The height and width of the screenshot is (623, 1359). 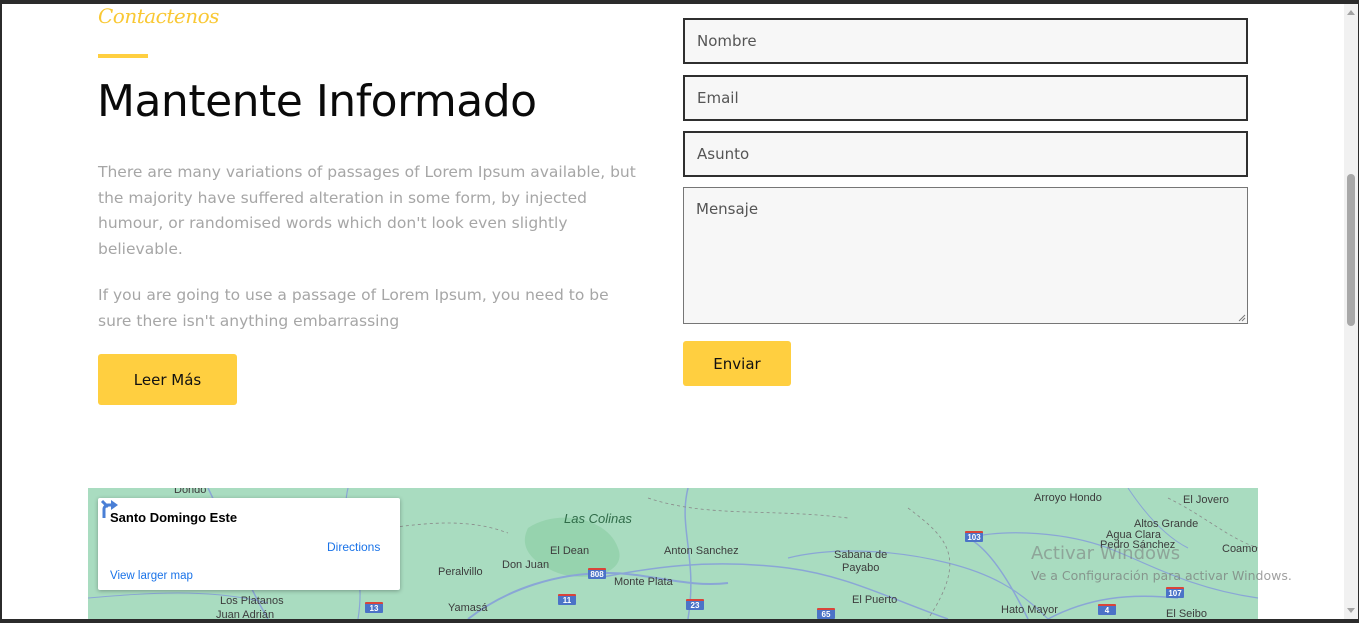 I want to click on submit-button: Enviar, so click(x=737, y=363).